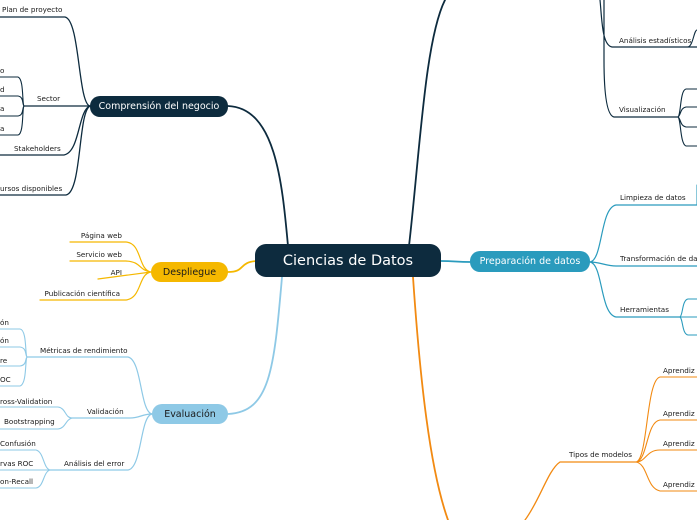 This screenshot has width=697, height=520. What do you see at coordinates (26, 402) in the screenshot?
I see `subtopic-cross-validation: ross-Validation` at bounding box center [26, 402].